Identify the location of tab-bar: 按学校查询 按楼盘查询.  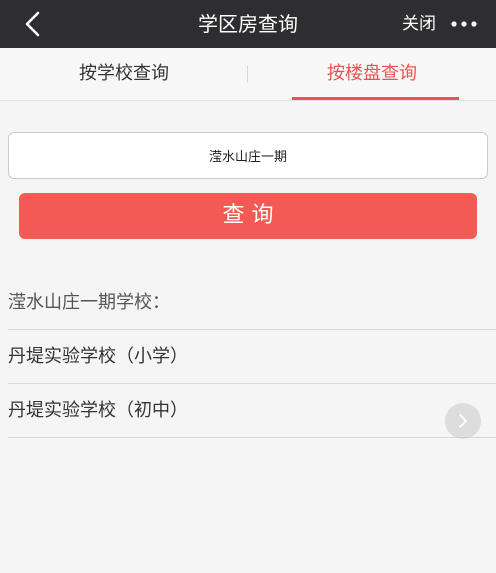
(248, 74).